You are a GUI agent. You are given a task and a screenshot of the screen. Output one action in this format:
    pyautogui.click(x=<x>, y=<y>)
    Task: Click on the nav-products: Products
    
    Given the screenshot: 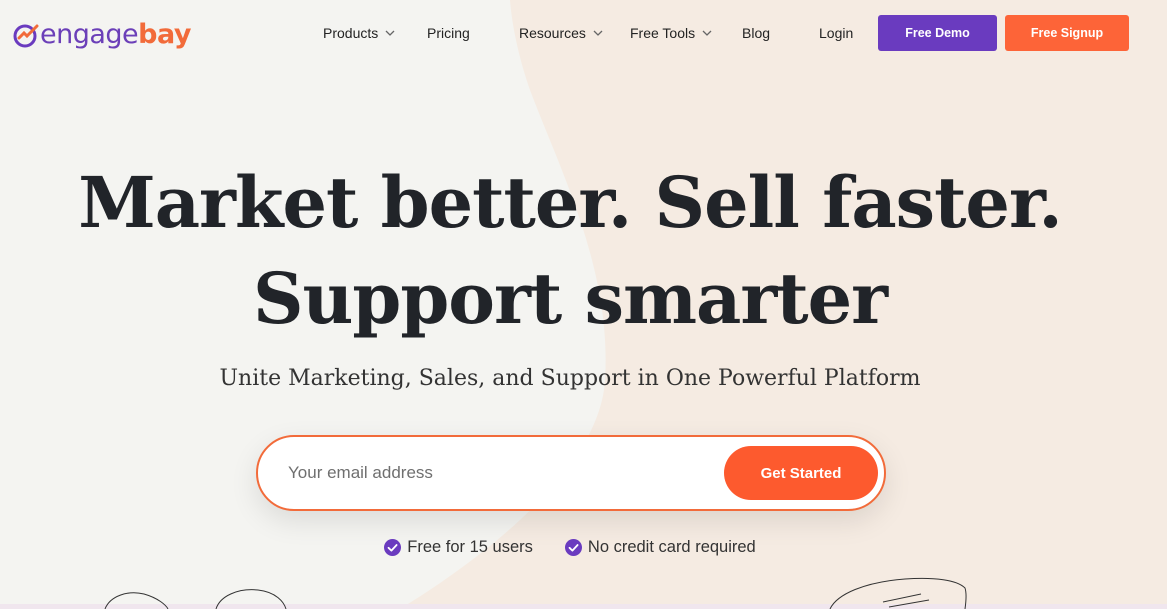 What is the action you would take?
    pyautogui.click(x=359, y=33)
    